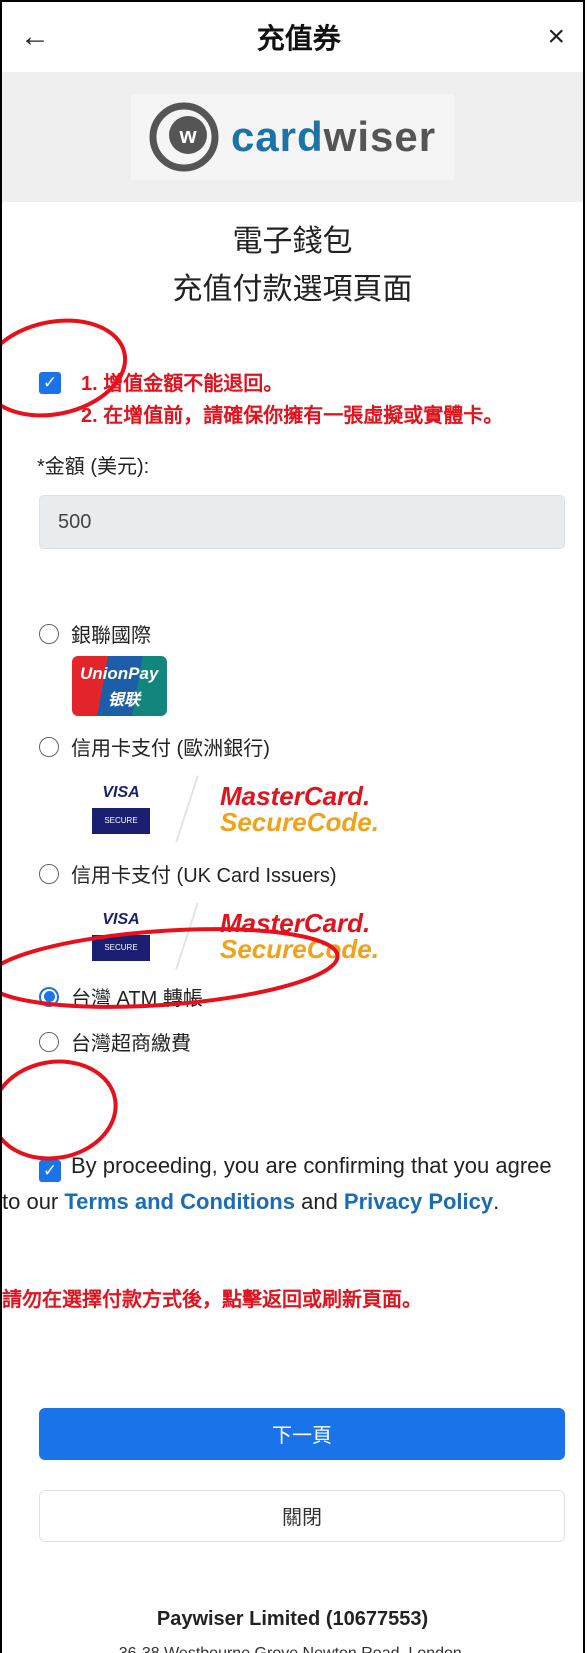 The width and height of the screenshot is (587, 1653). What do you see at coordinates (212, 1299) in the screenshot?
I see `no-refresh-warning: 請勿在選擇付款方式後，點擊返回或刷新頁面。` at bounding box center [212, 1299].